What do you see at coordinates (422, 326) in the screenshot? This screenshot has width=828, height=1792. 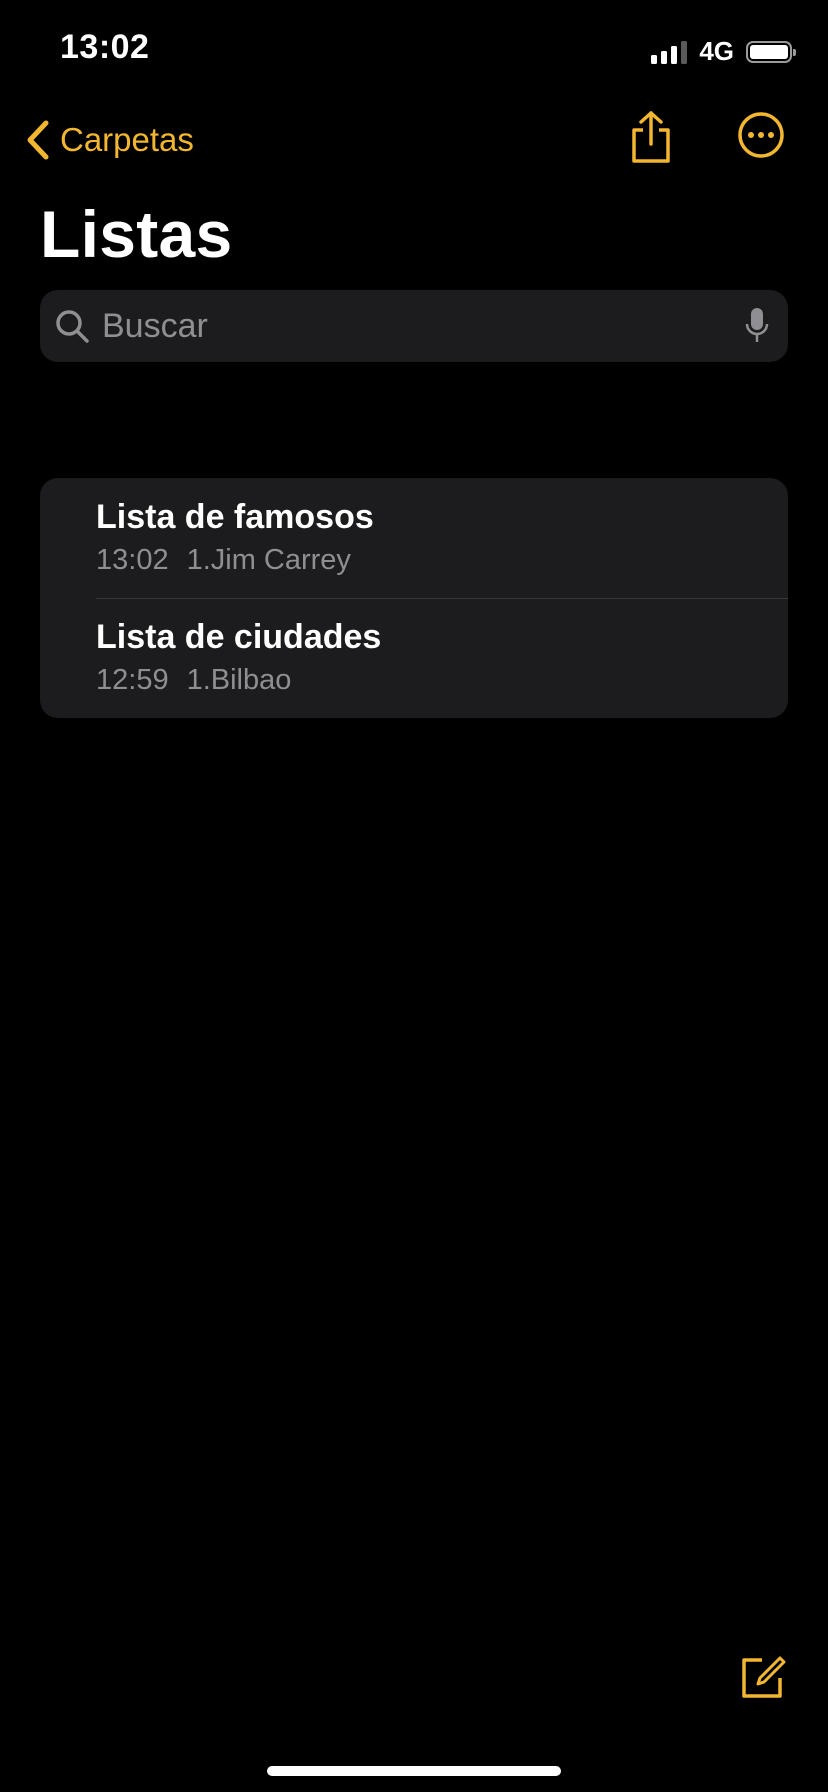 I see `search-input` at bounding box center [422, 326].